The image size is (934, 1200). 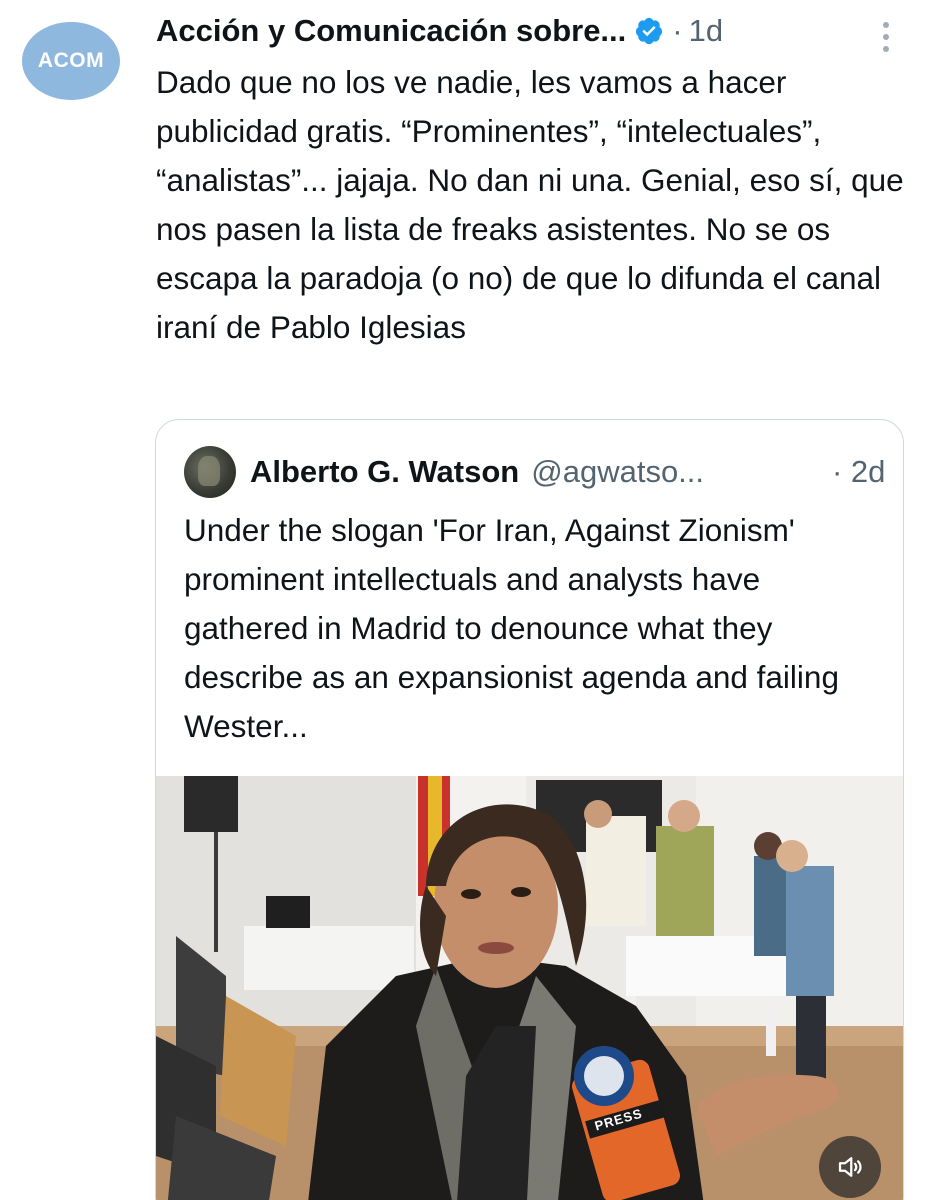 What do you see at coordinates (886, 37) in the screenshot?
I see `more-options-icon` at bounding box center [886, 37].